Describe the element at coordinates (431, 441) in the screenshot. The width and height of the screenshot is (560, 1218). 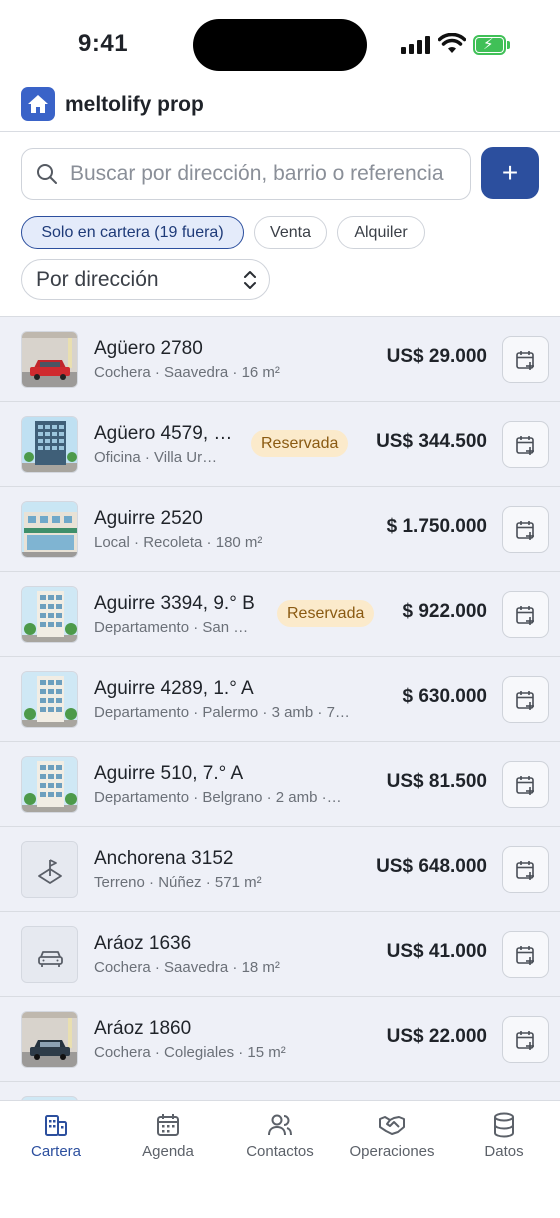
I see `property-price: US$ 344.500` at that location.